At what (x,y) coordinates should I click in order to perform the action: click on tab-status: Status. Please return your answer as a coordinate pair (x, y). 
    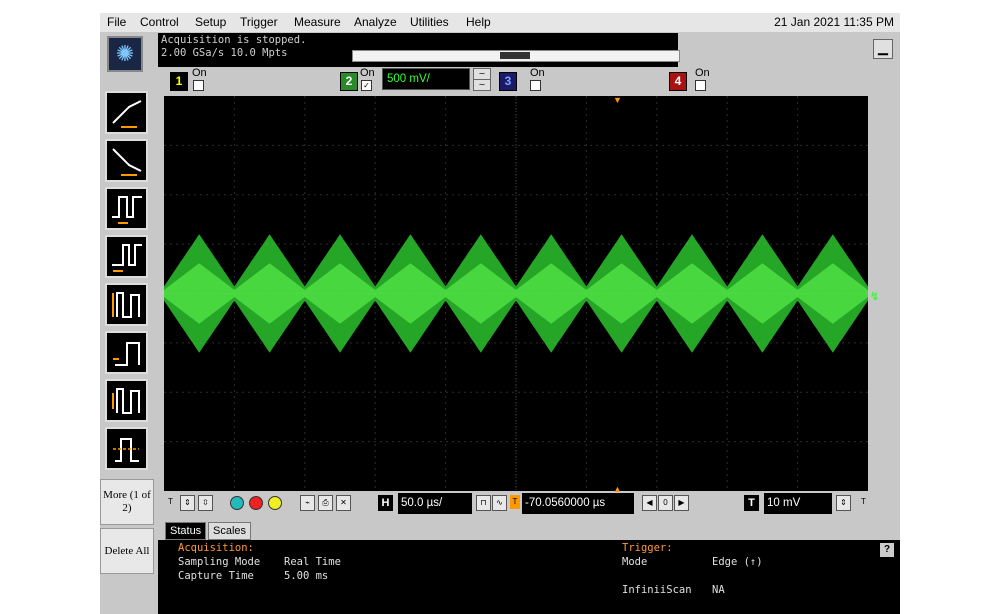
    Looking at the image, I should click on (186, 531).